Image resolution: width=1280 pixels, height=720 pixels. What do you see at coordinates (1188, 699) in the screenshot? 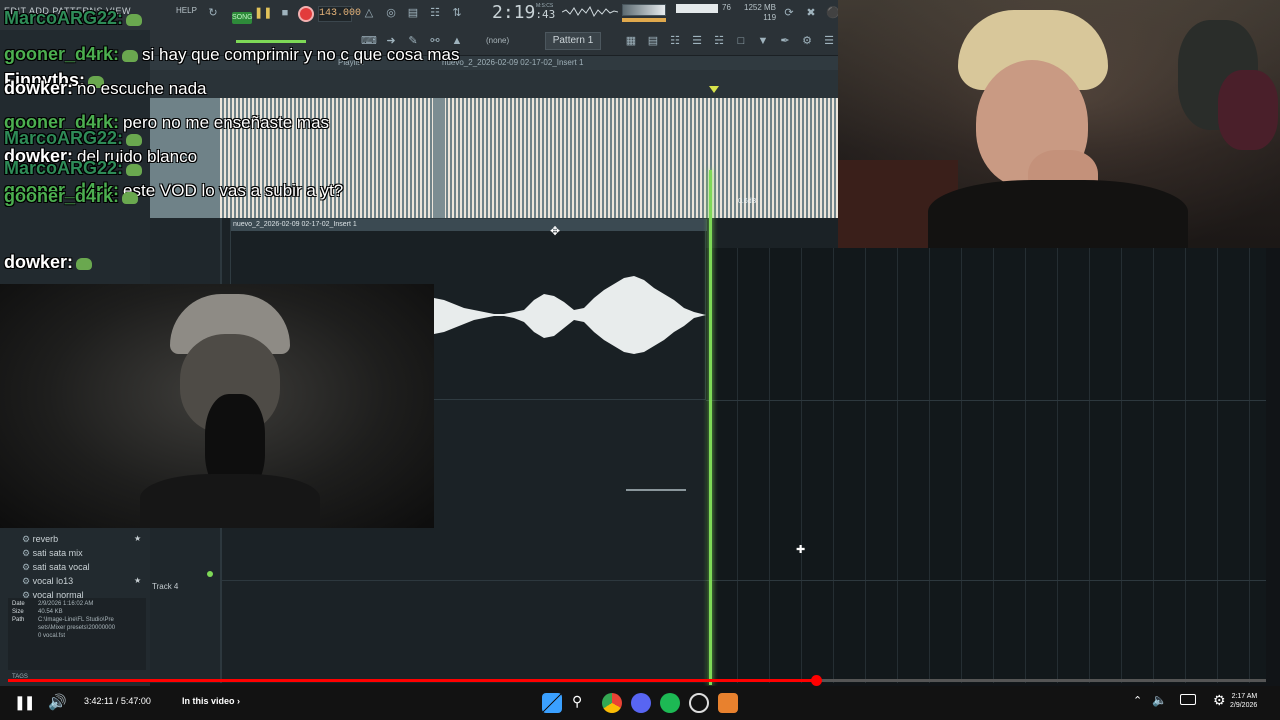
I see `captions-icon` at bounding box center [1188, 699].